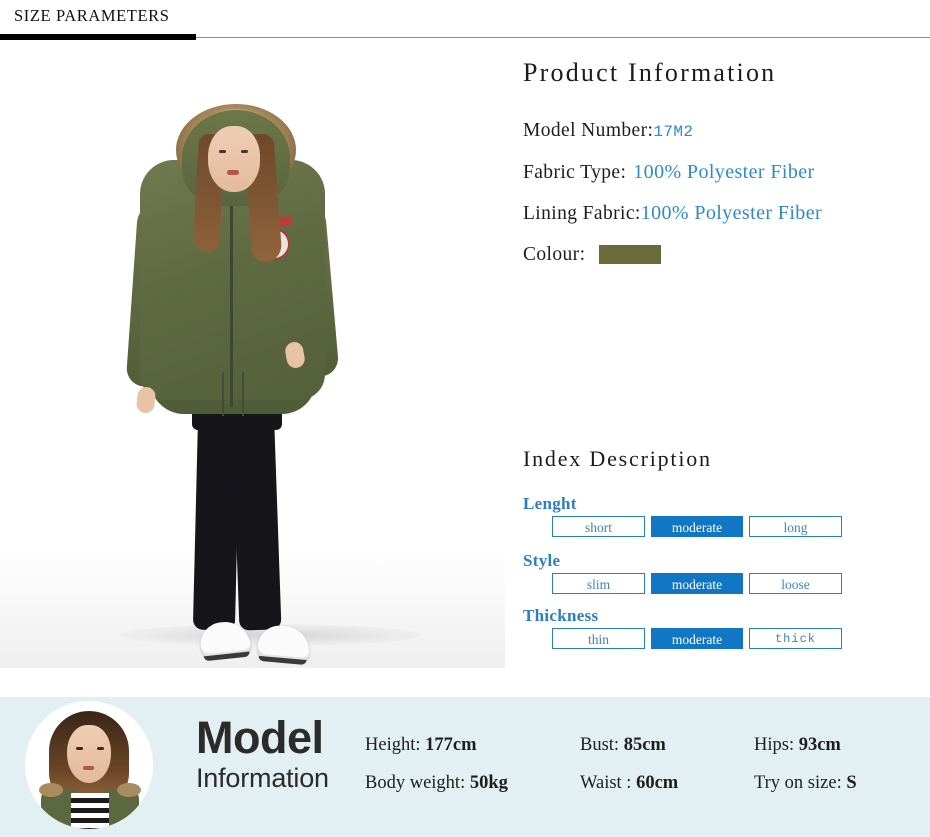 The height and width of the screenshot is (837, 930). I want to click on field-body-weight: Body weight: 50kg, so click(436, 783).